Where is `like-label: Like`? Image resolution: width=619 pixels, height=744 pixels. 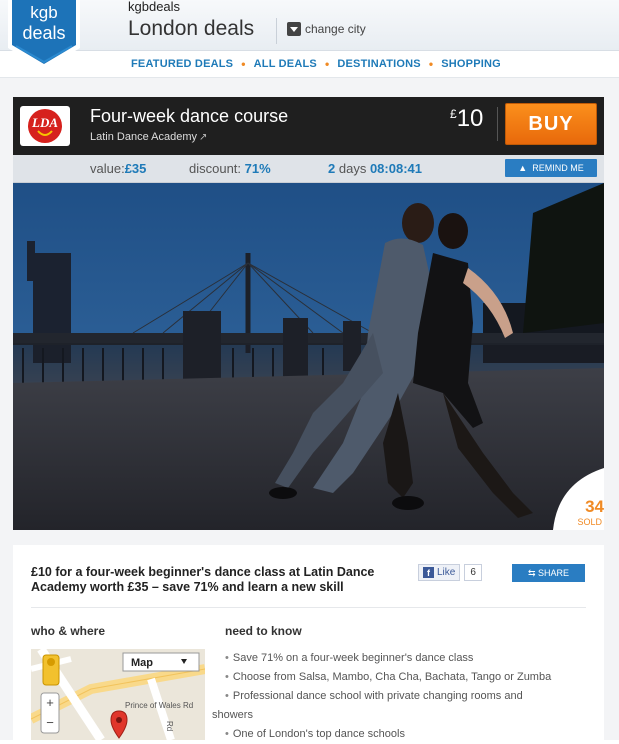 like-label: Like is located at coordinates (446, 572).